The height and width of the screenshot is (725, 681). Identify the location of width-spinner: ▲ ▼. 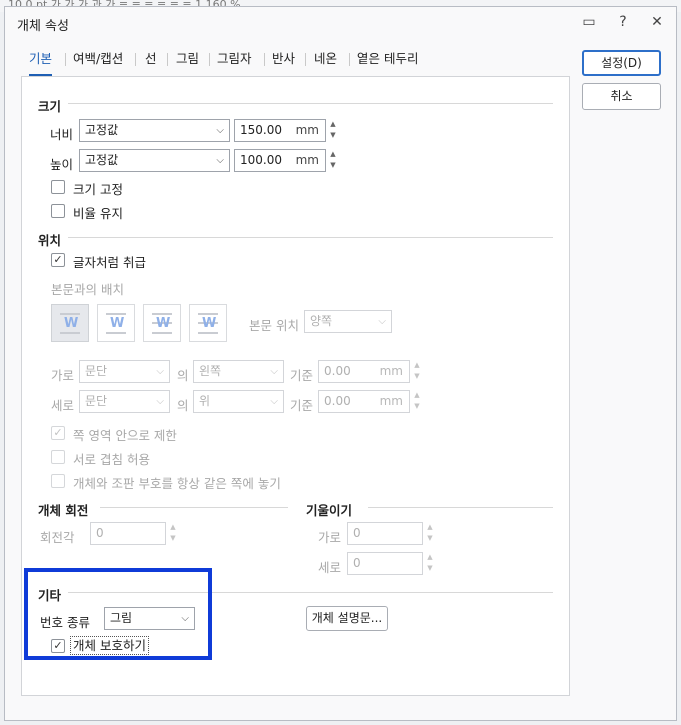
(333, 130).